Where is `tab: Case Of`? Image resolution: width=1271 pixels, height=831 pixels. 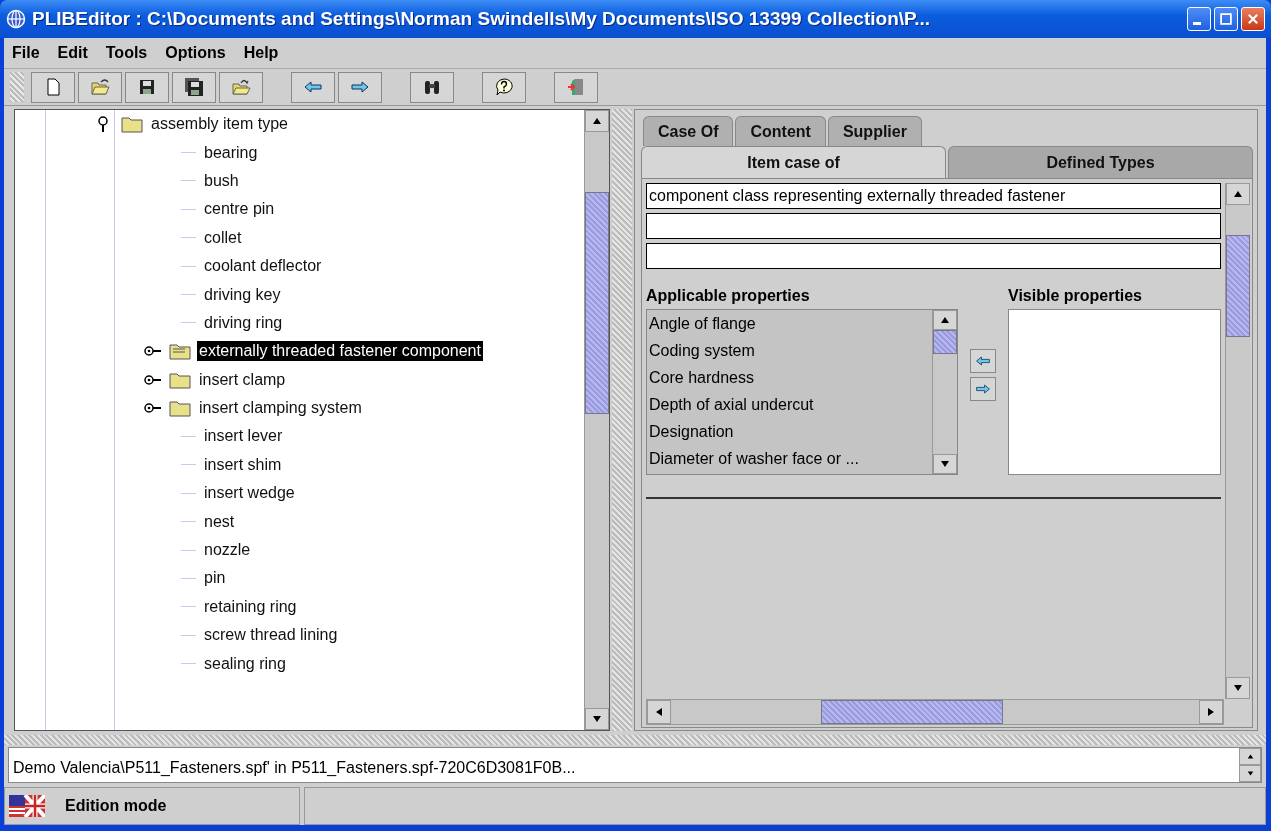 tab: Case Of is located at coordinates (688, 131).